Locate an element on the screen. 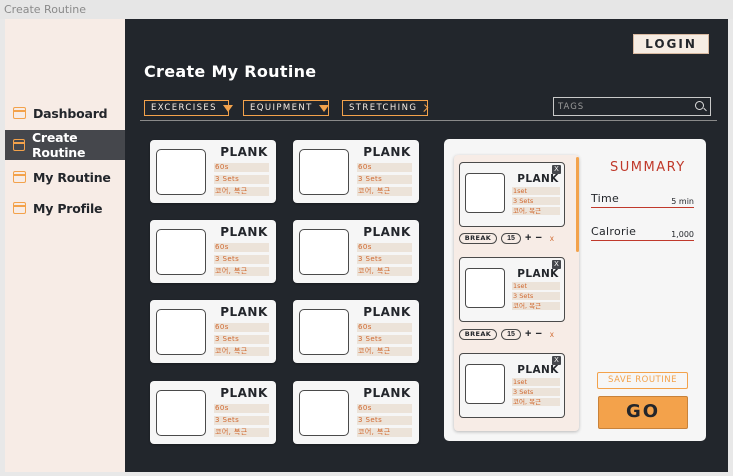  sidebar-item-dashboard: Dashboard is located at coordinates (65, 113).